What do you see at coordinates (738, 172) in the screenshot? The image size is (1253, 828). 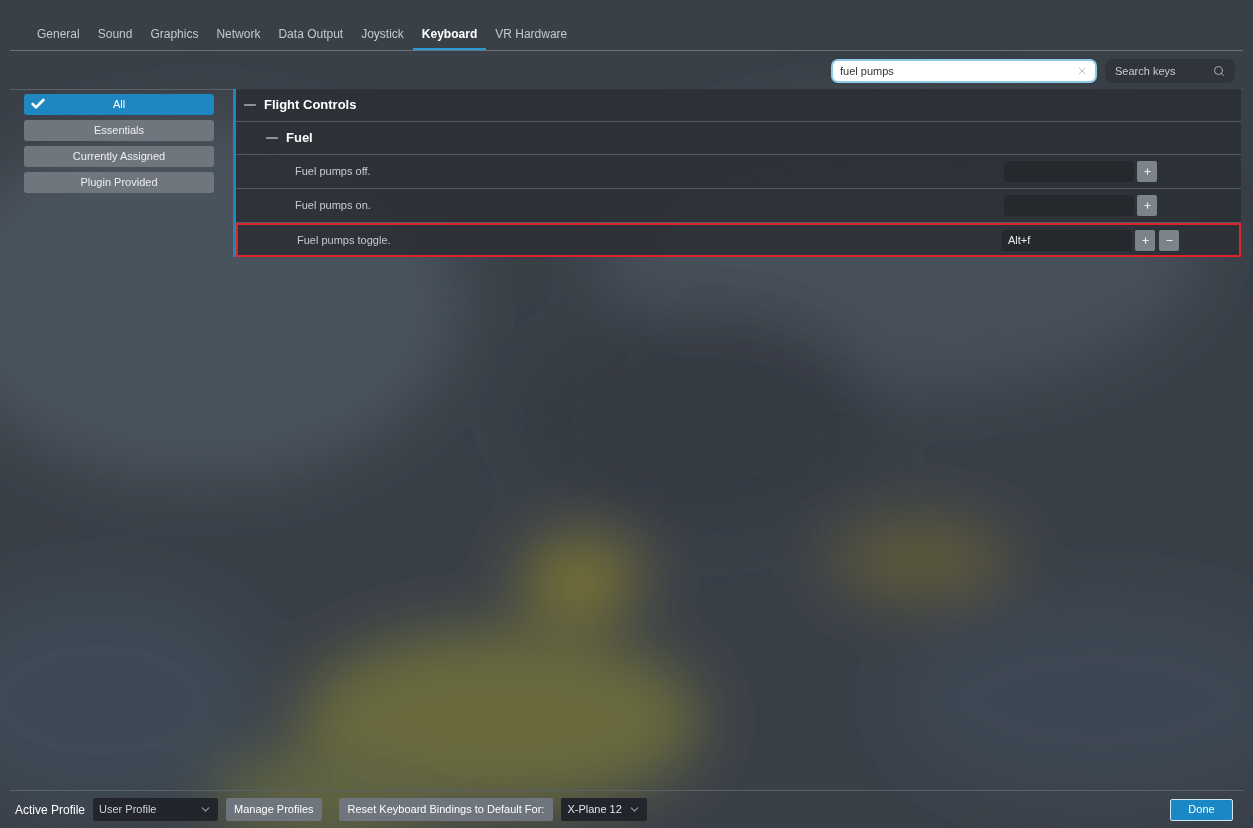 I see `command-row: Fuel pumps off.` at bounding box center [738, 172].